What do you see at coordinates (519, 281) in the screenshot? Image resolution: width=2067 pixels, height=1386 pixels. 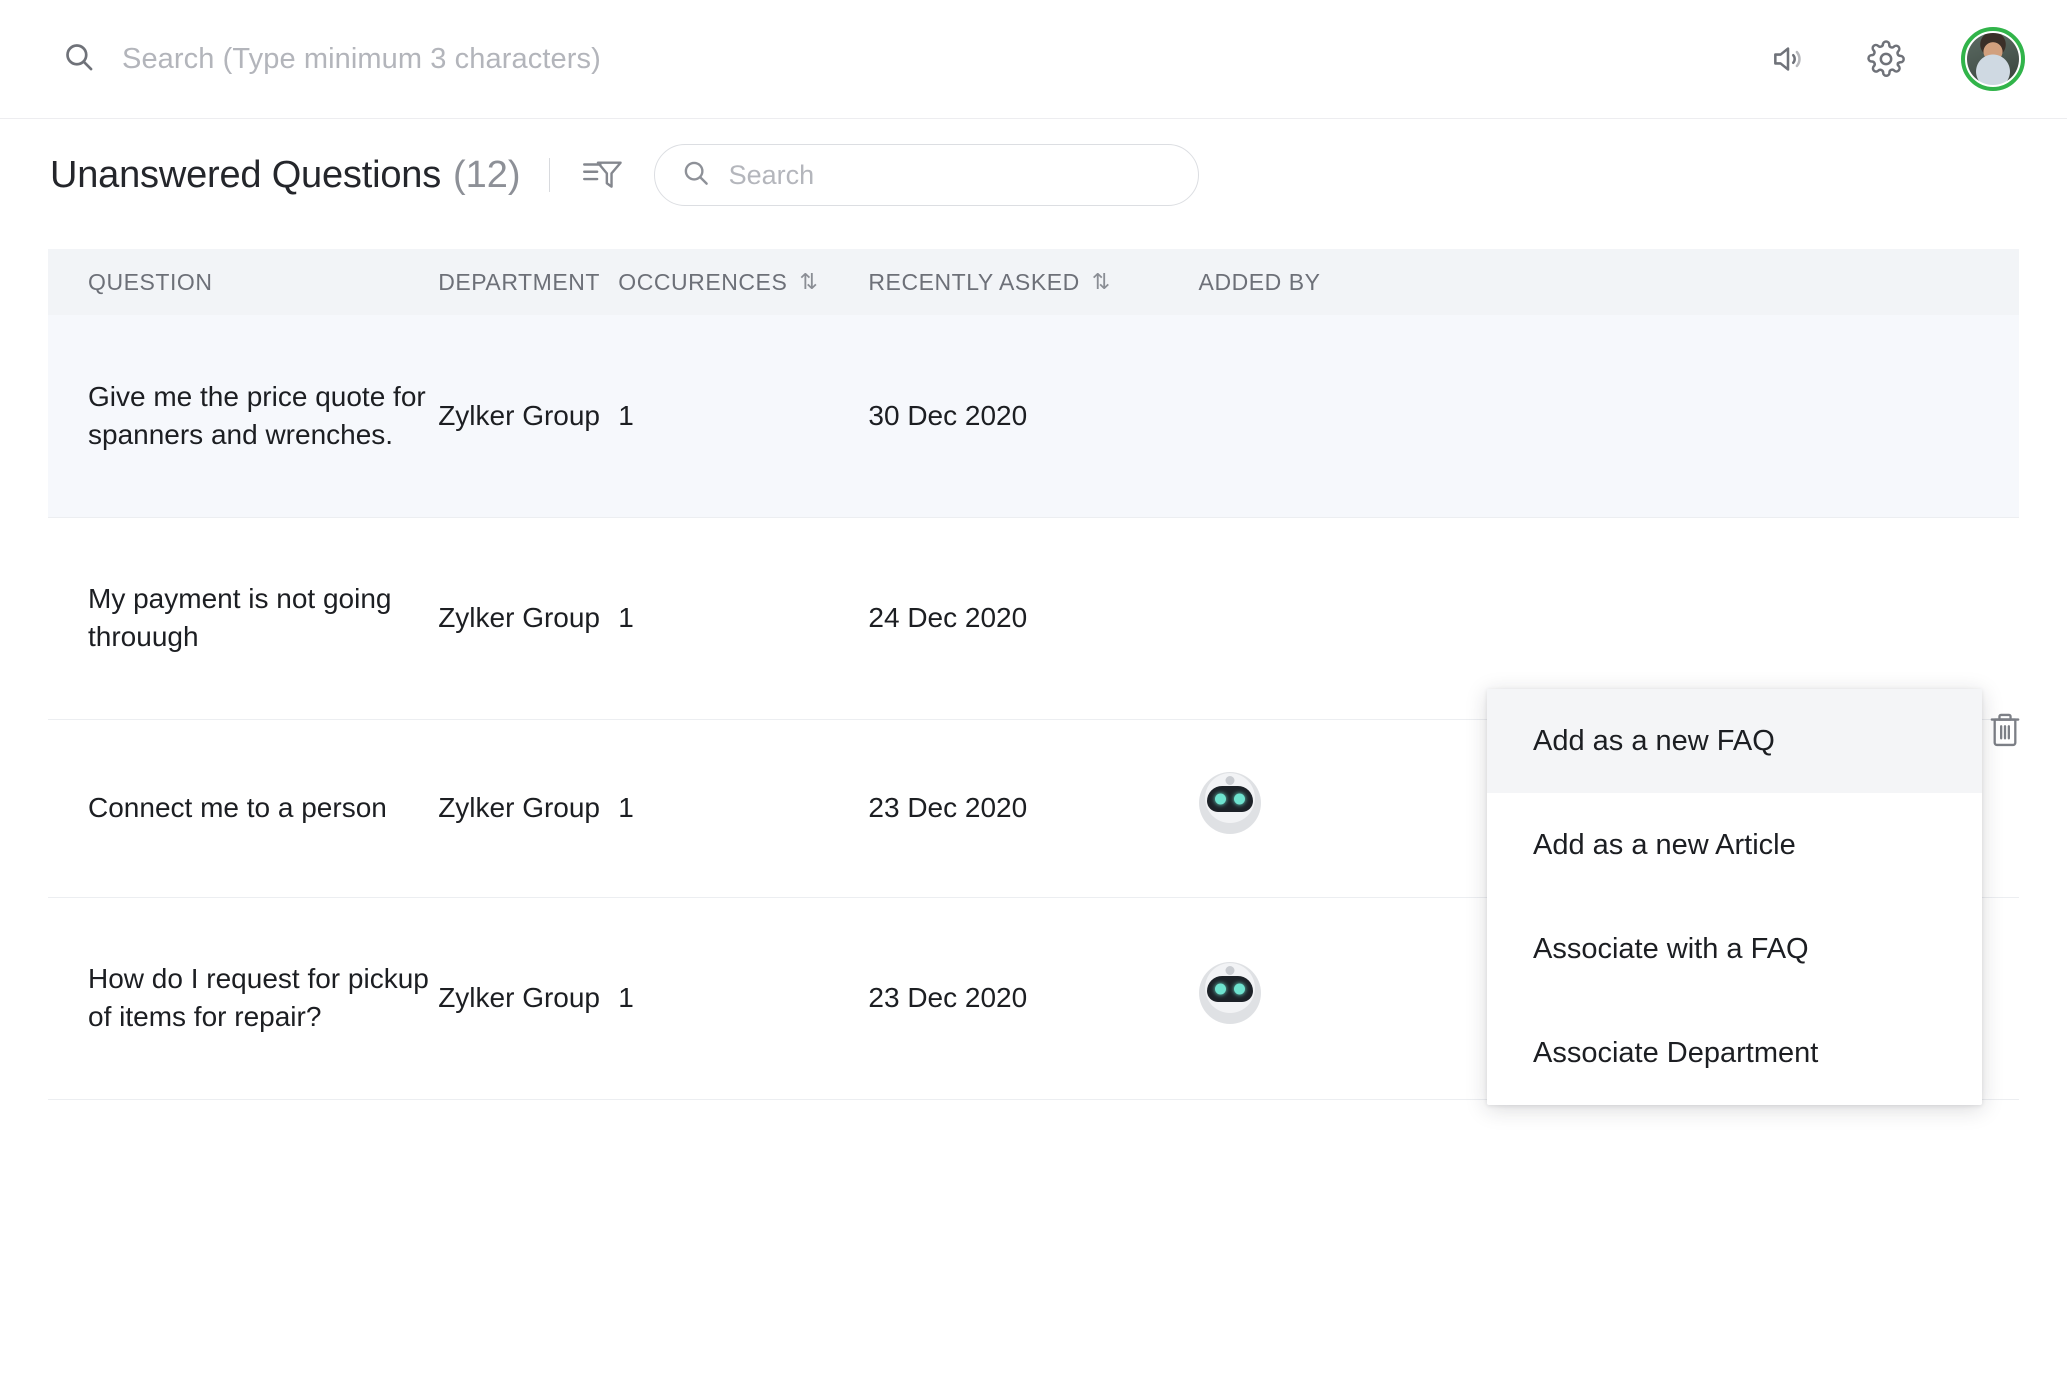 I see `column-header-label: DEPARTMENT` at bounding box center [519, 281].